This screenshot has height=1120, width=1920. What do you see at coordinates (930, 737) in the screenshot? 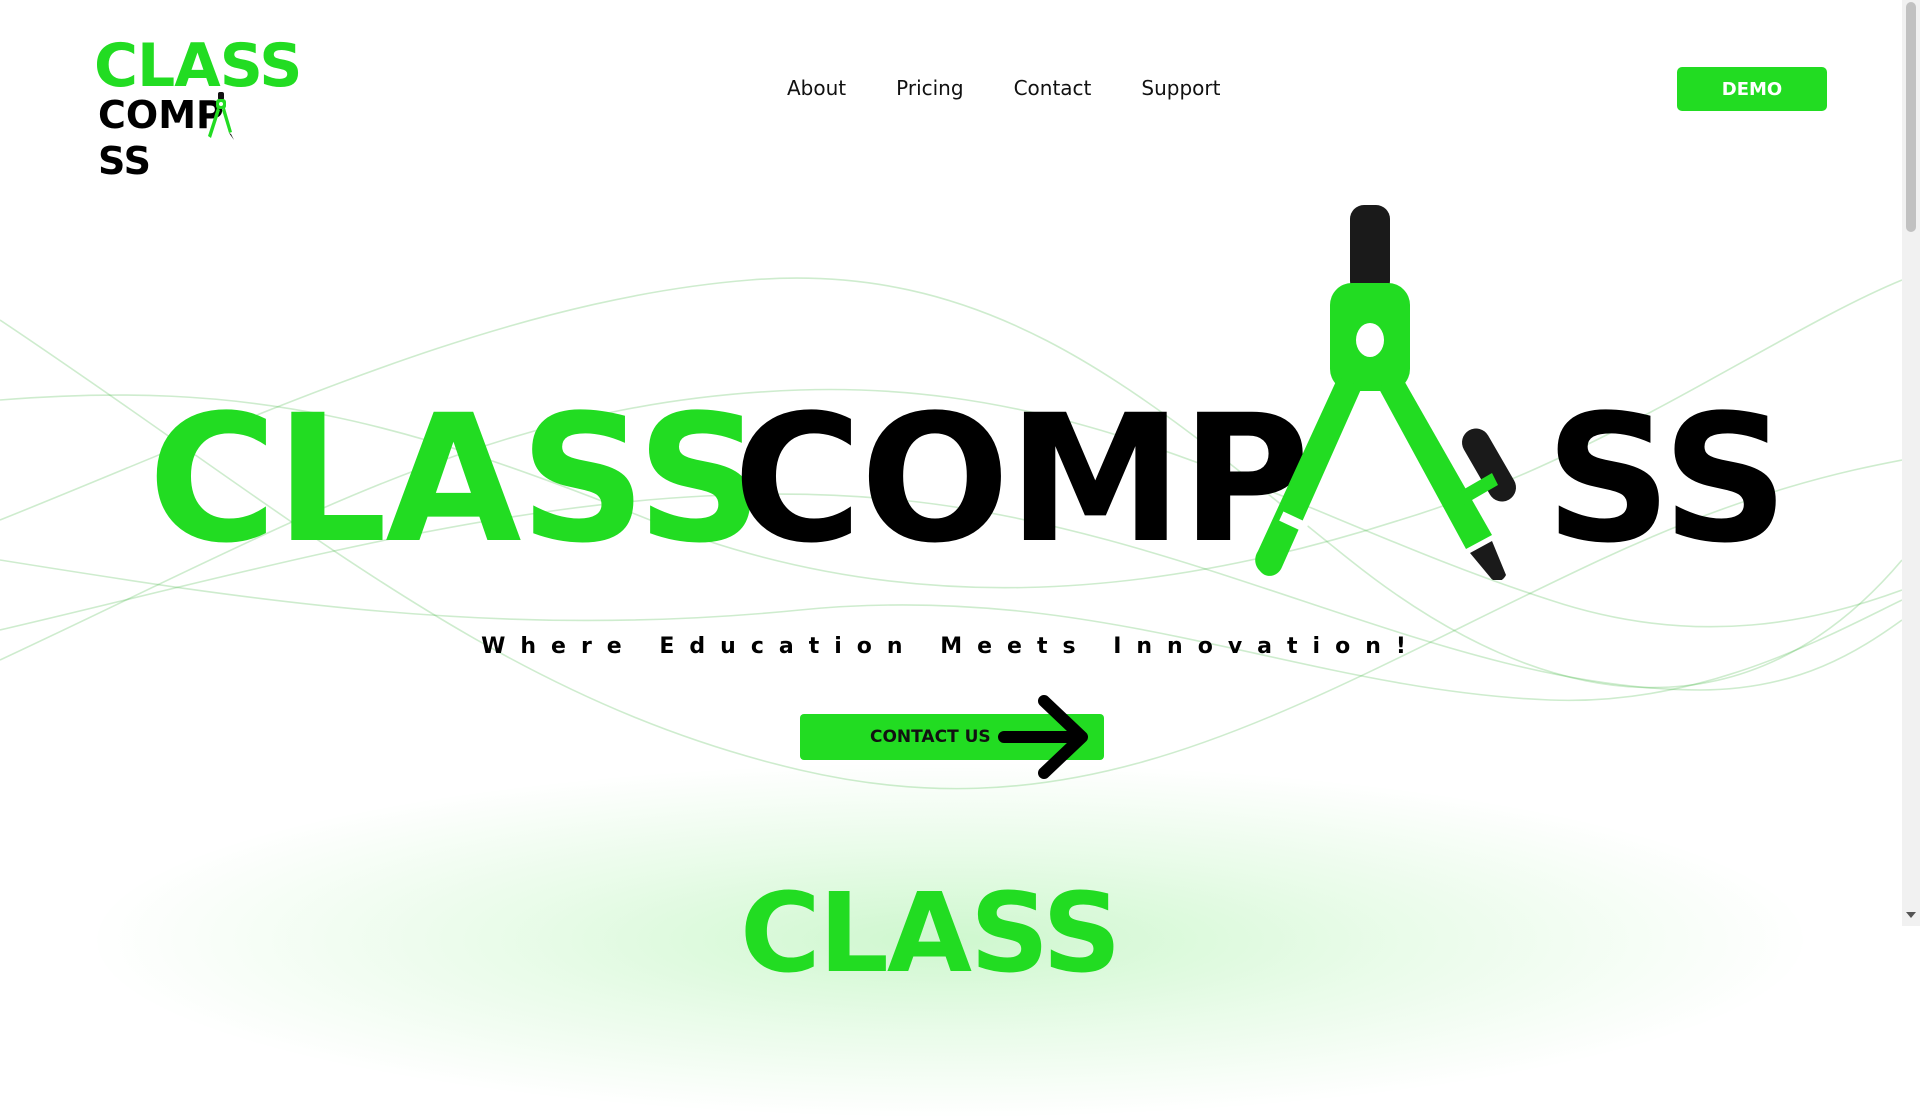
I see `contact-us-label: CONTACT US` at bounding box center [930, 737].